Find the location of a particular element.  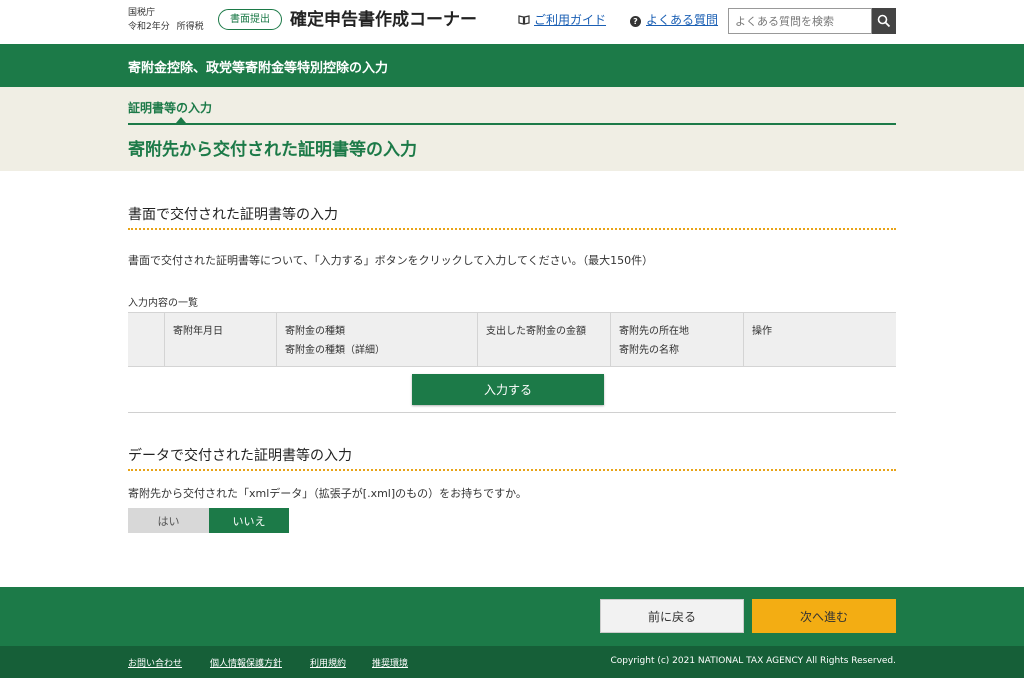

footer-link-environment: 推奨環境 is located at coordinates (390, 662).